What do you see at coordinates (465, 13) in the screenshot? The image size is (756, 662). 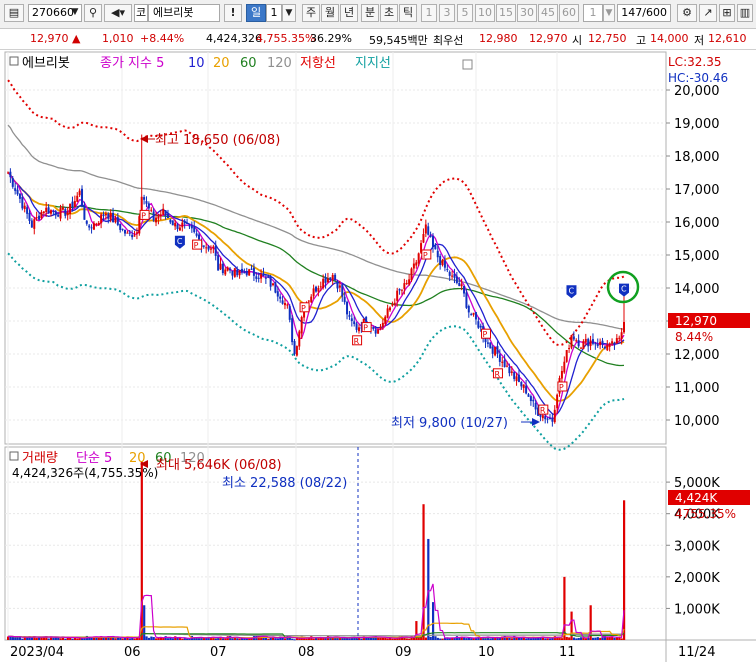 I see `minute-5-button: 5` at bounding box center [465, 13].